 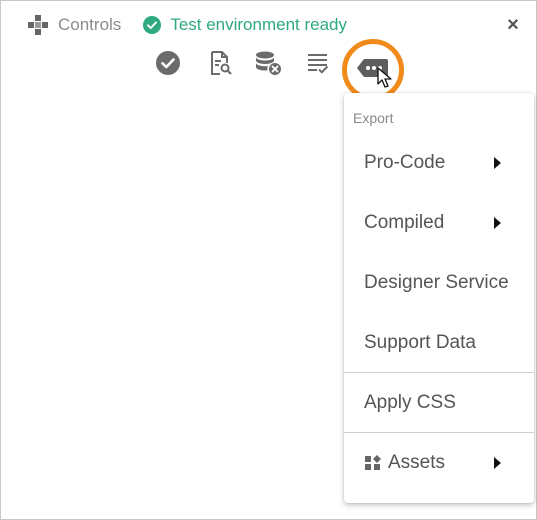 I want to click on database-delete-icon, so click(x=268, y=65).